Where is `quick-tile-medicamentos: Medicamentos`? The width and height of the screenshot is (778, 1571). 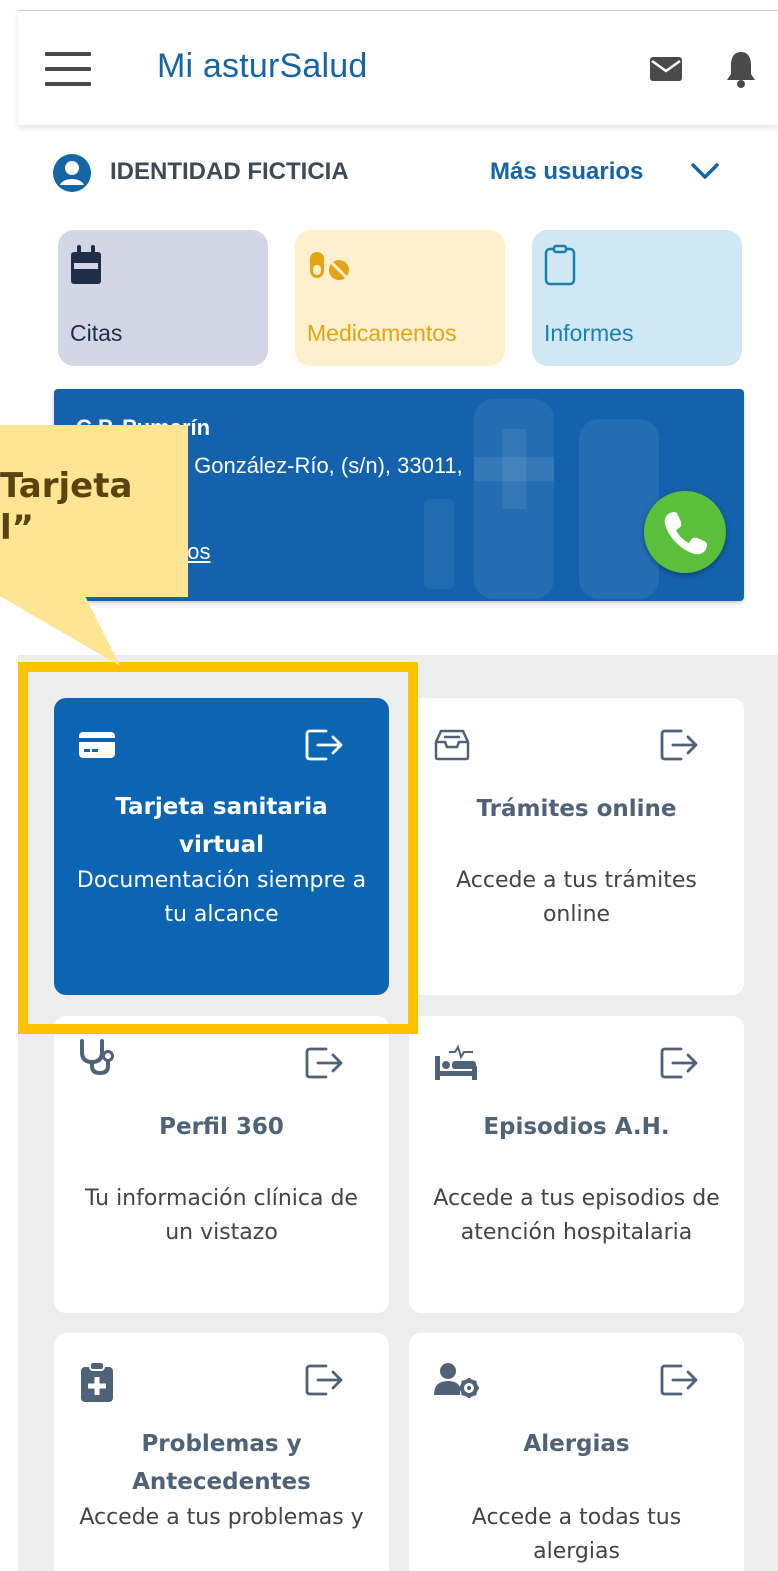 quick-tile-medicamentos: Medicamentos is located at coordinates (400, 298).